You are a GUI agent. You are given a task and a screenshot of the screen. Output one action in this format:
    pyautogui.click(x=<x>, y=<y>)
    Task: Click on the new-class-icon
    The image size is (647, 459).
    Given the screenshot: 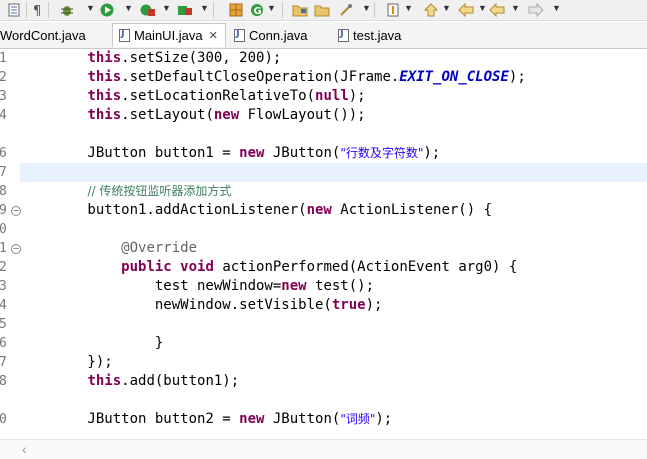 What is the action you would take?
    pyautogui.click(x=236, y=10)
    